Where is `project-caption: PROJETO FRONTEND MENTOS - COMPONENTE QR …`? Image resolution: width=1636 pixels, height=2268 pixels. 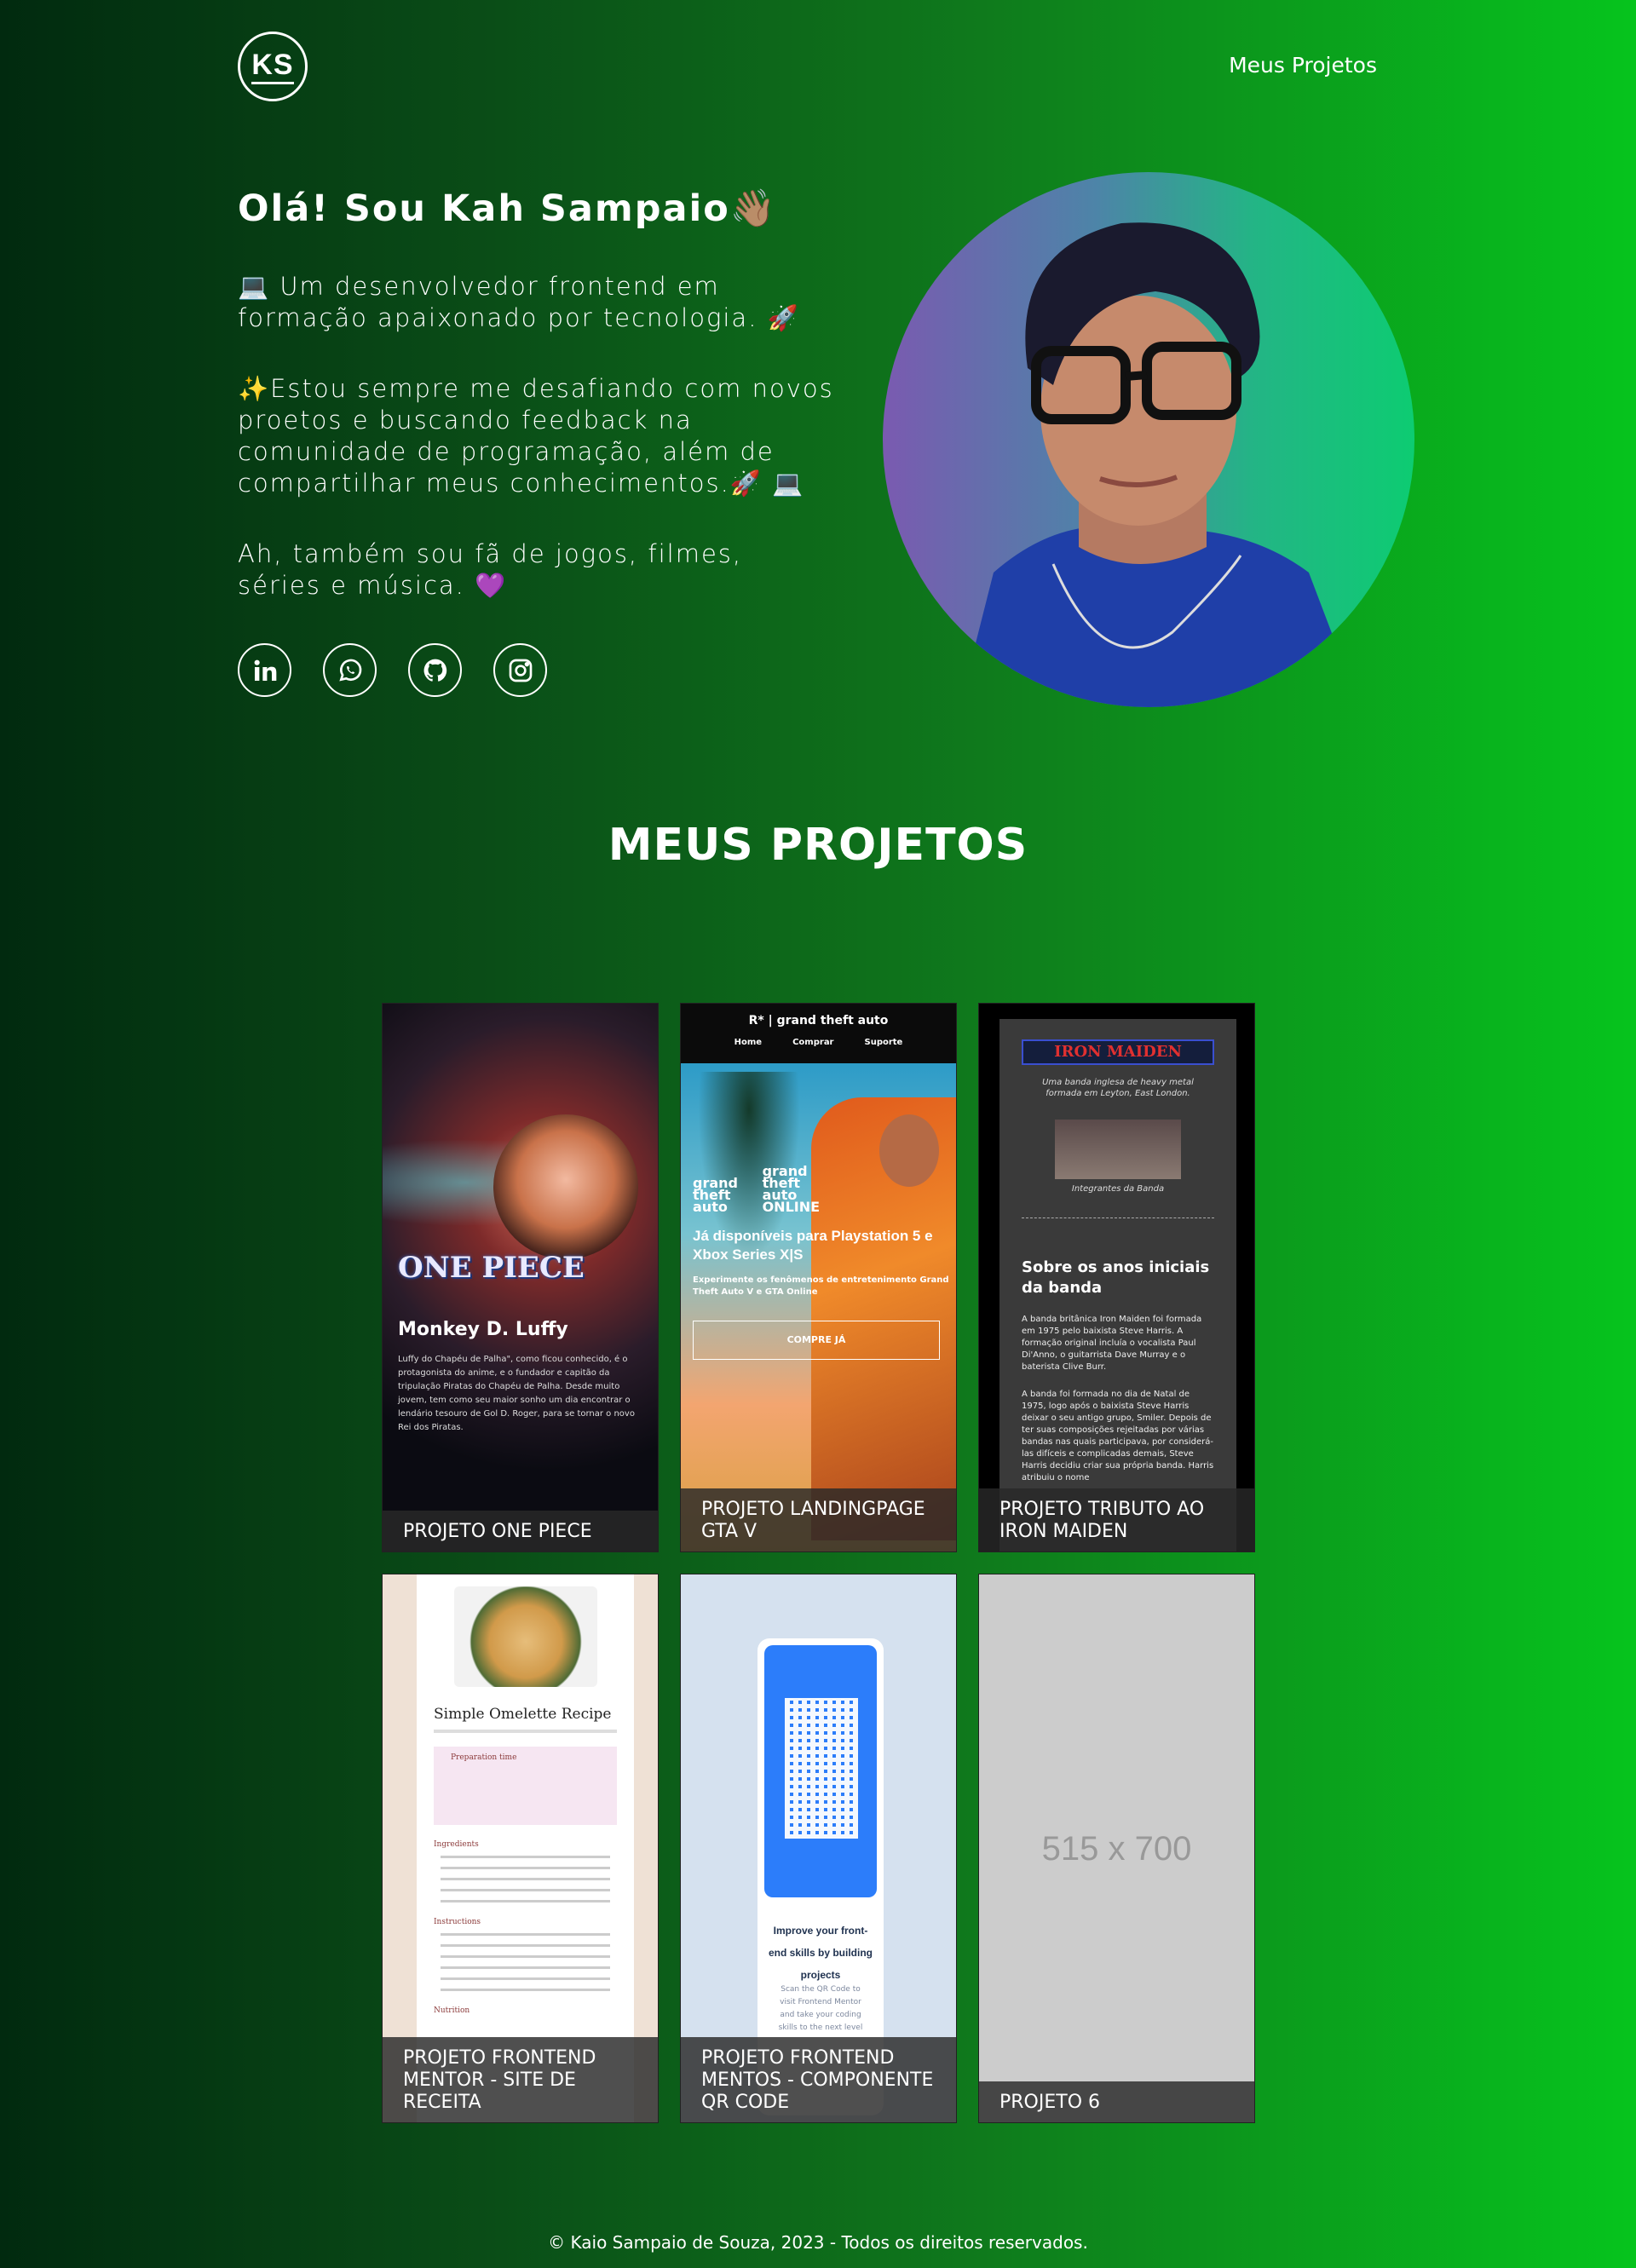
project-caption: PROJETO FRONTEND MENTOS - COMPONENTE QR … is located at coordinates (818, 2079).